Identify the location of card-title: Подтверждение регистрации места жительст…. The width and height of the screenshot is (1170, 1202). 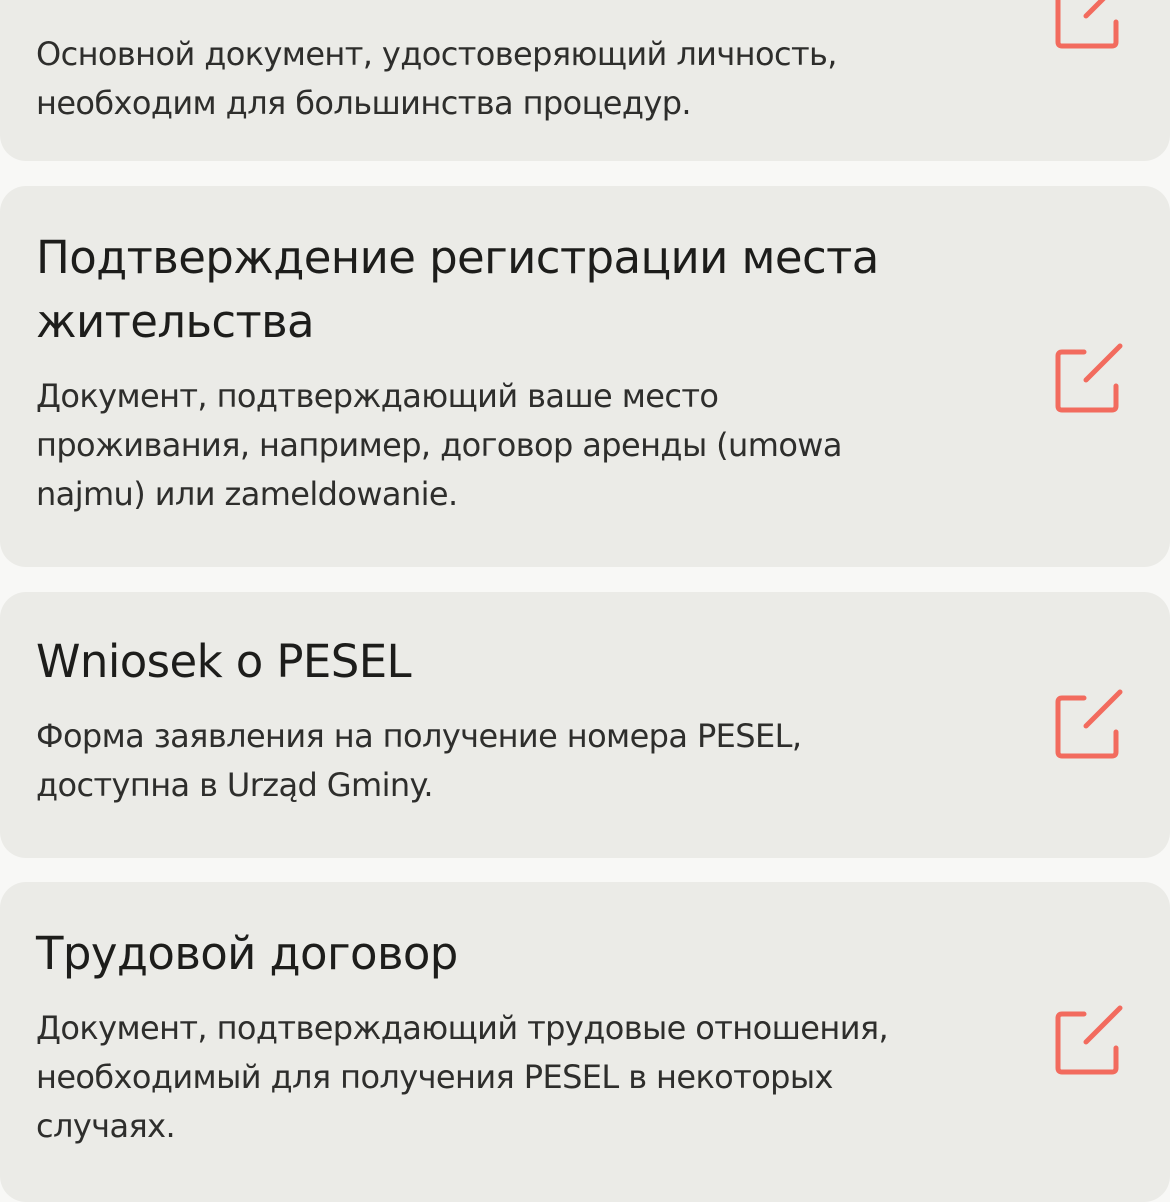
(457, 289).